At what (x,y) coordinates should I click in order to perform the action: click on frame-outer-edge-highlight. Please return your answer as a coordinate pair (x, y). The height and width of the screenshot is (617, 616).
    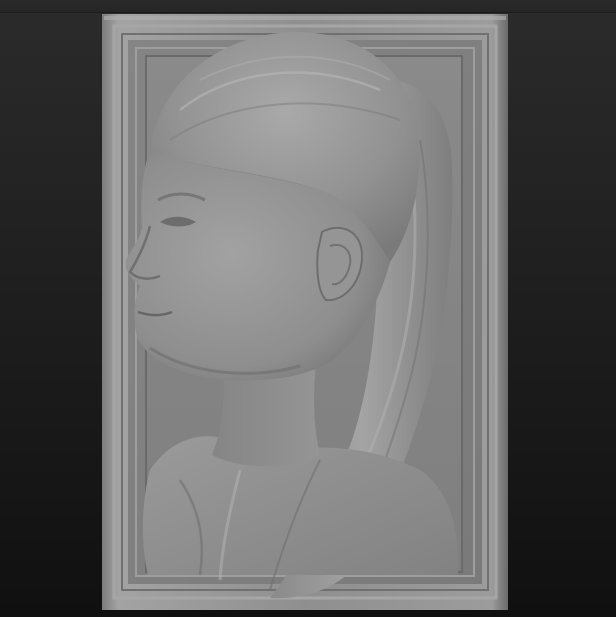
    Looking at the image, I should click on (305, 18).